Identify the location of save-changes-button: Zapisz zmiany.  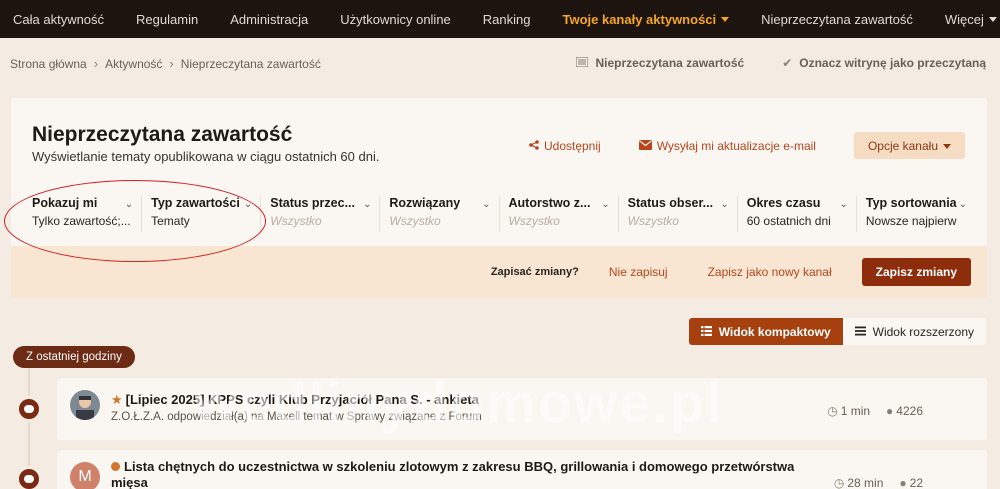
(916, 272).